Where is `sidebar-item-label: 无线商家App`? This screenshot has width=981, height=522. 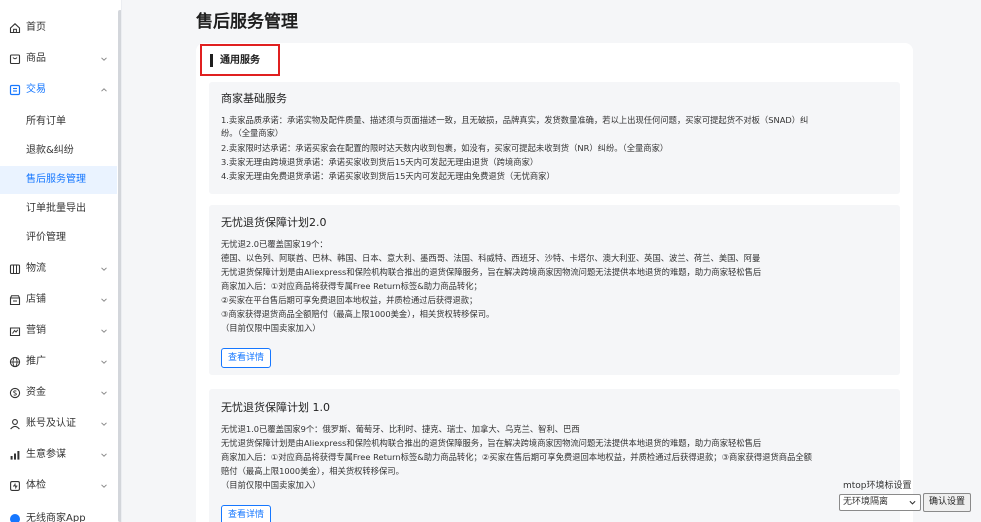
sidebar-item-label: 无线商家App is located at coordinates (56, 517).